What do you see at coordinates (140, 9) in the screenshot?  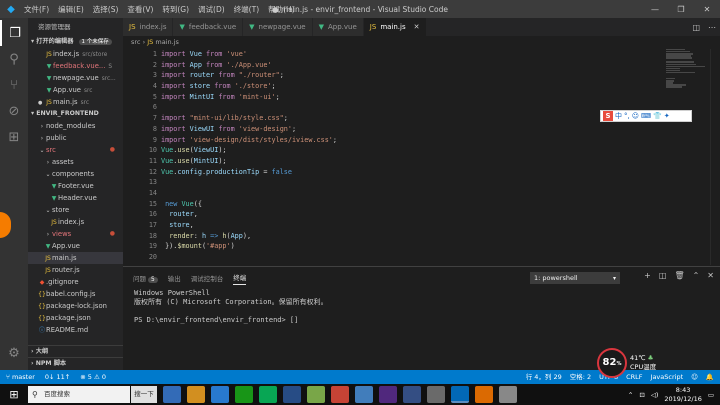 I see `menu-item: 查看(V)` at bounding box center [140, 9].